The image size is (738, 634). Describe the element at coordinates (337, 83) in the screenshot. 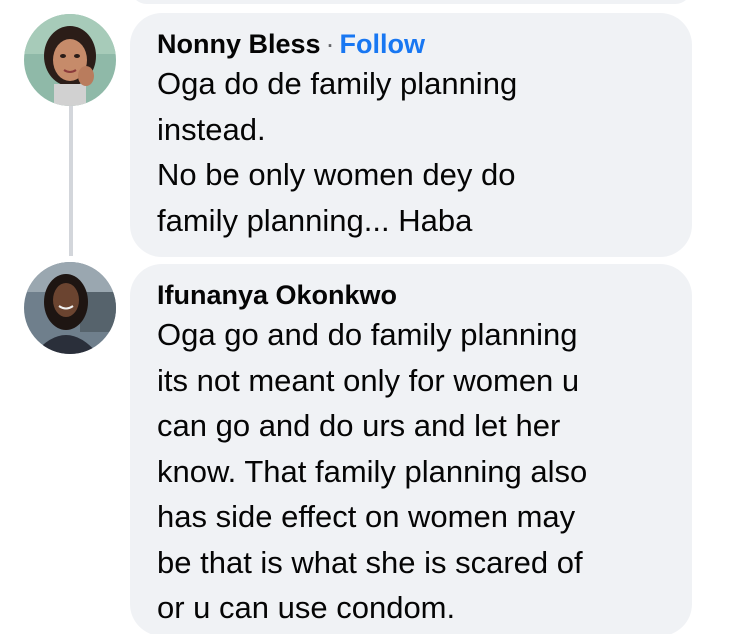

I see `comment-text-line: Oga do de family planning` at that location.